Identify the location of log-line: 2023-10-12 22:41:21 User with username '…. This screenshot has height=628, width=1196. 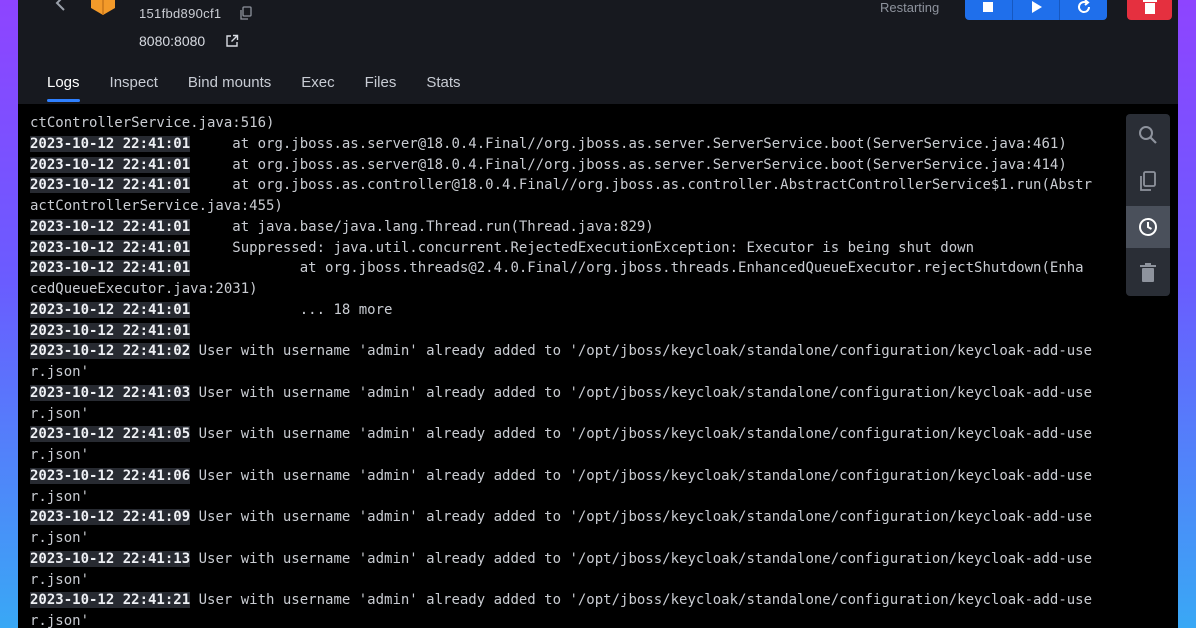
(577, 600).